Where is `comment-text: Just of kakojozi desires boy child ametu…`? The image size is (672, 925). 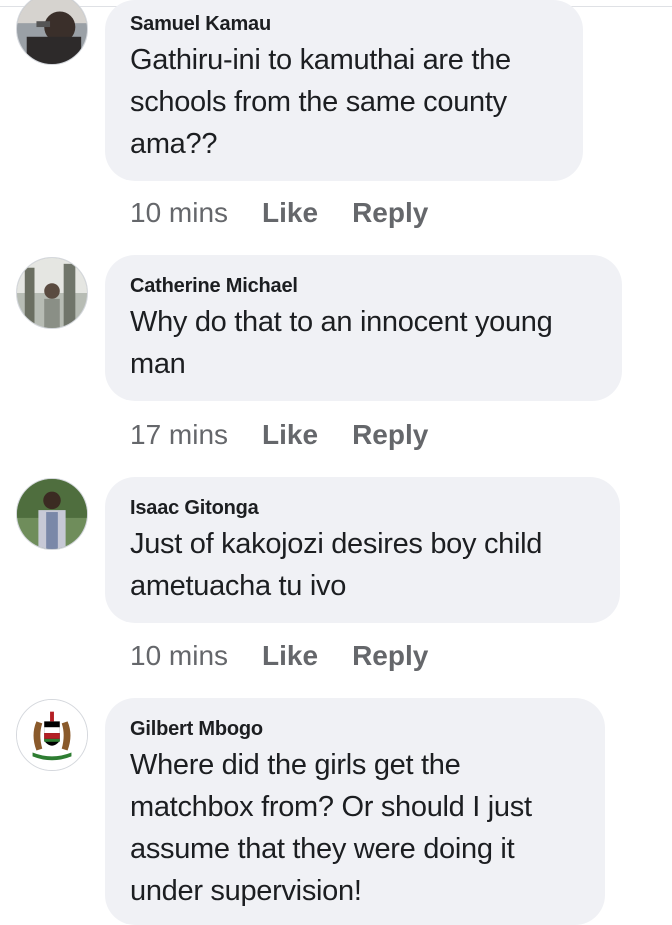 comment-text: Just of kakojozi desires boy child ametu… is located at coordinates (336, 565).